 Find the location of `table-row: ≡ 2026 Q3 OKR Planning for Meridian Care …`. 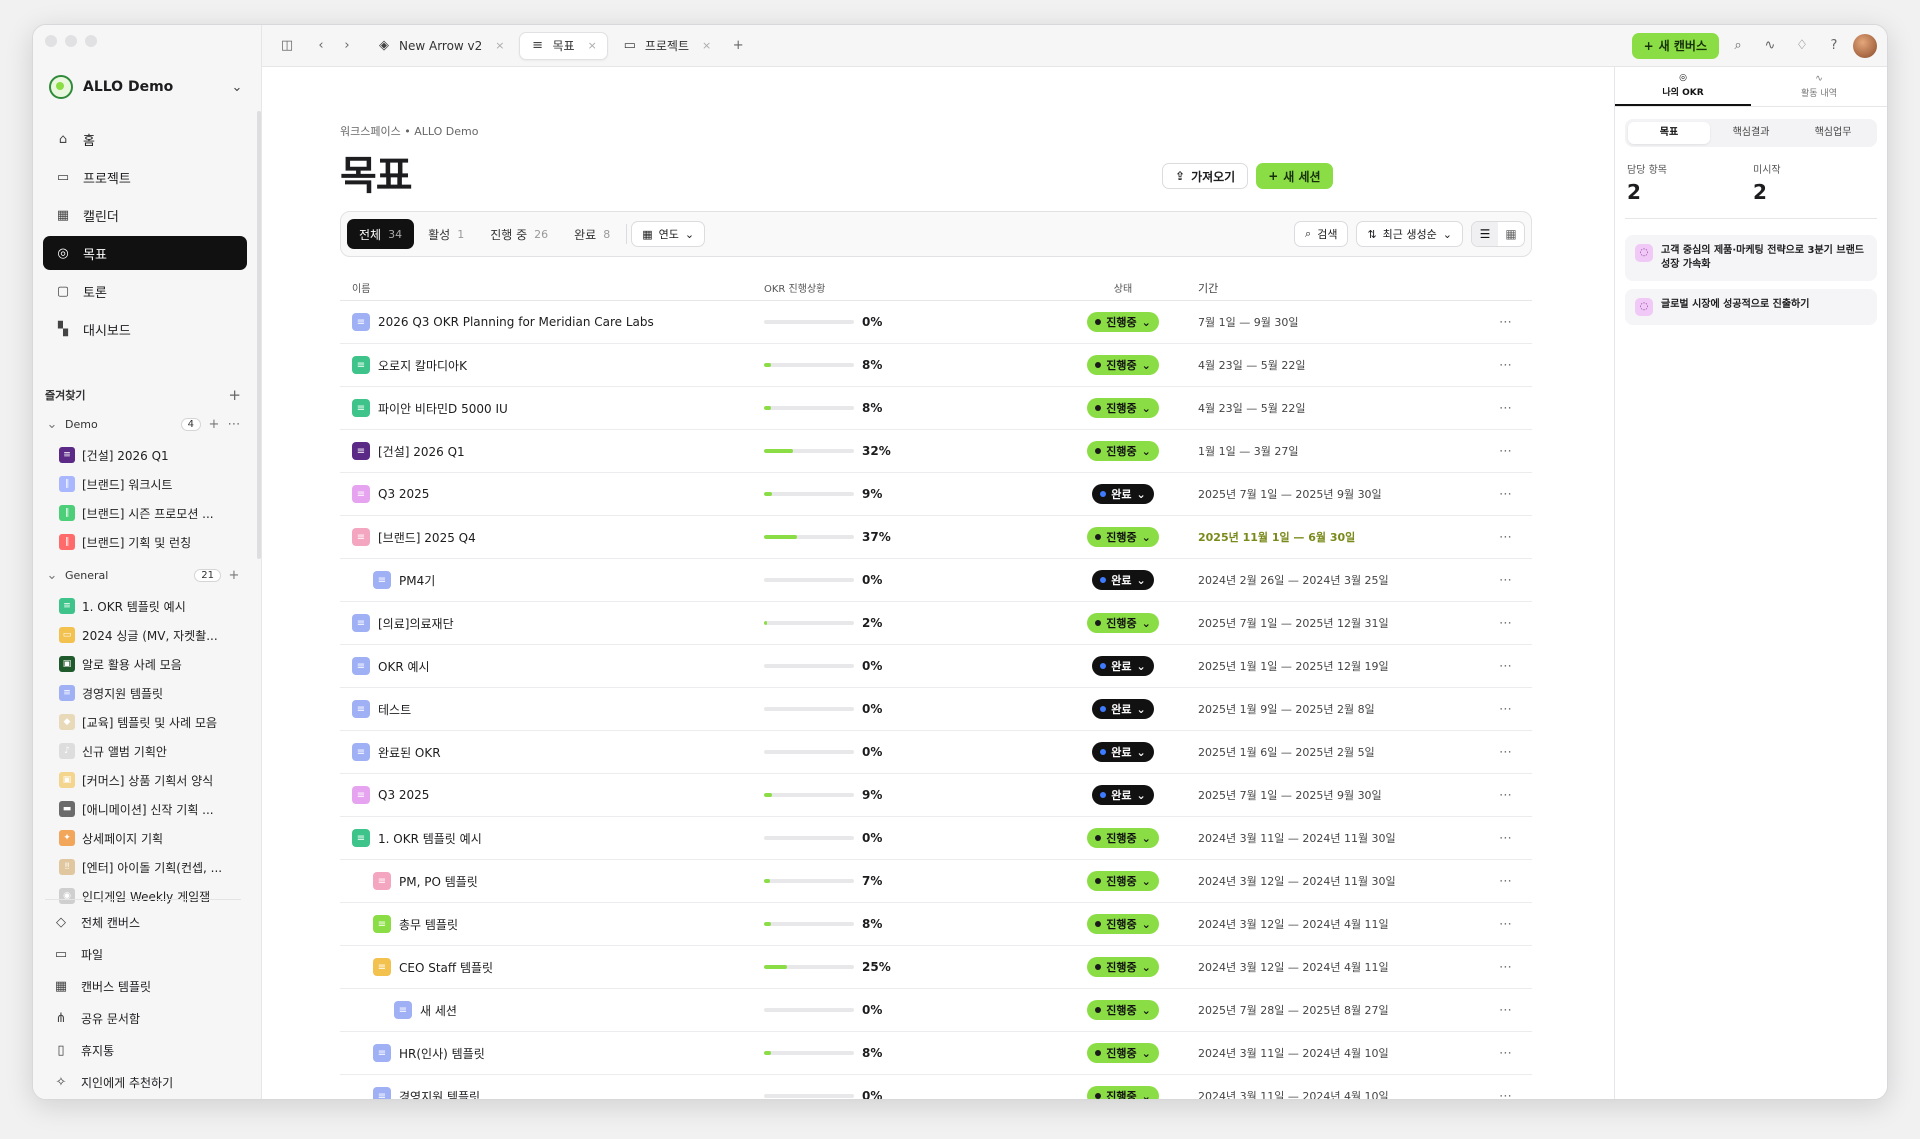

table-row: ≡ 2026 Q3 OKR Planning for Meridian Care … is located at coordinates (936, 322).